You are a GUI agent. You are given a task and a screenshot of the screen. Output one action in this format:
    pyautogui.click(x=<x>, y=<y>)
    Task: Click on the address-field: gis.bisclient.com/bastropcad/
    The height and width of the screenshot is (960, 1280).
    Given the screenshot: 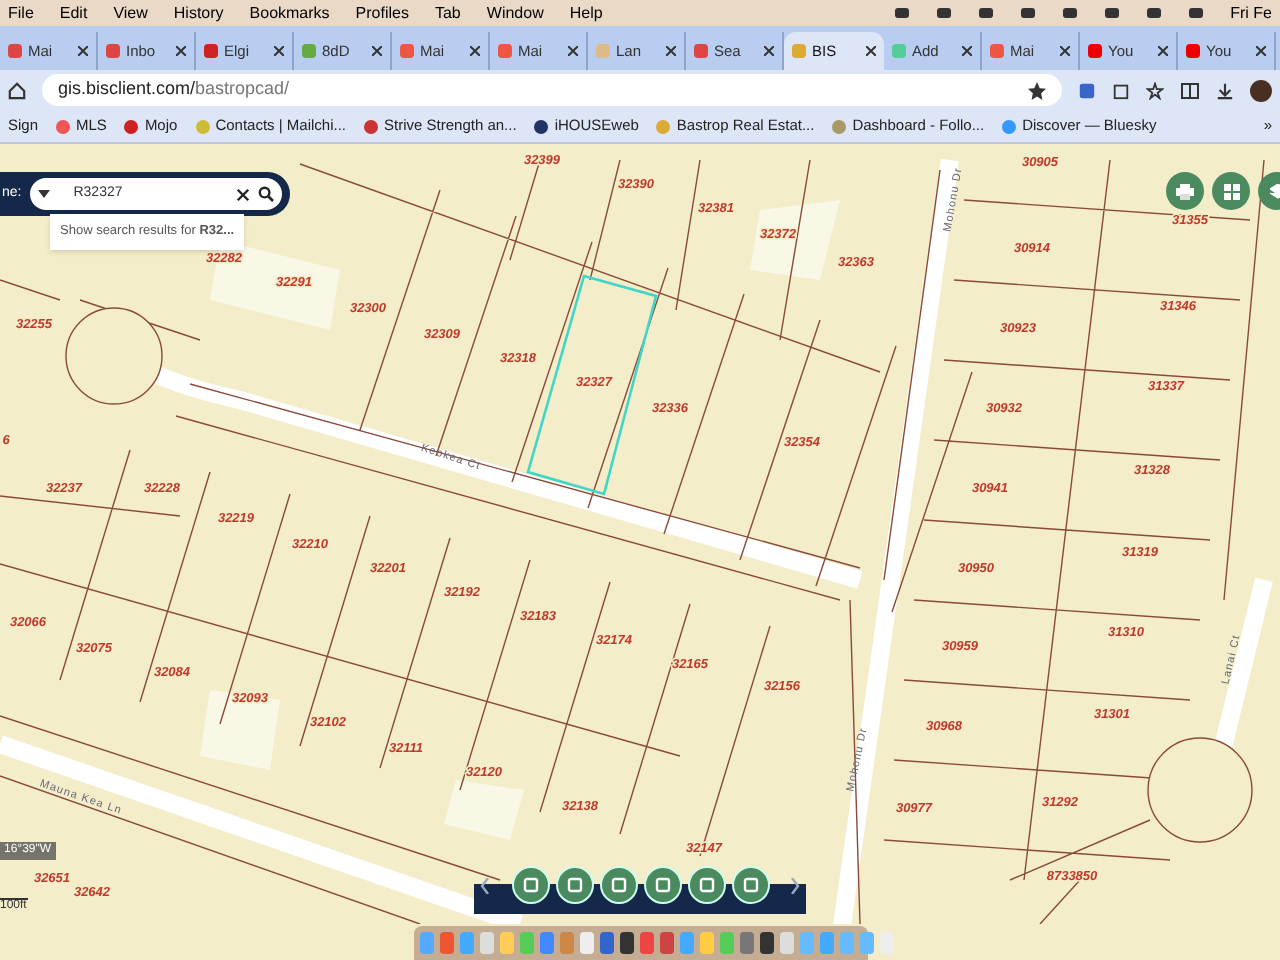 What is the action you would take?
    pyautogui.click(x=552, y=90)
    